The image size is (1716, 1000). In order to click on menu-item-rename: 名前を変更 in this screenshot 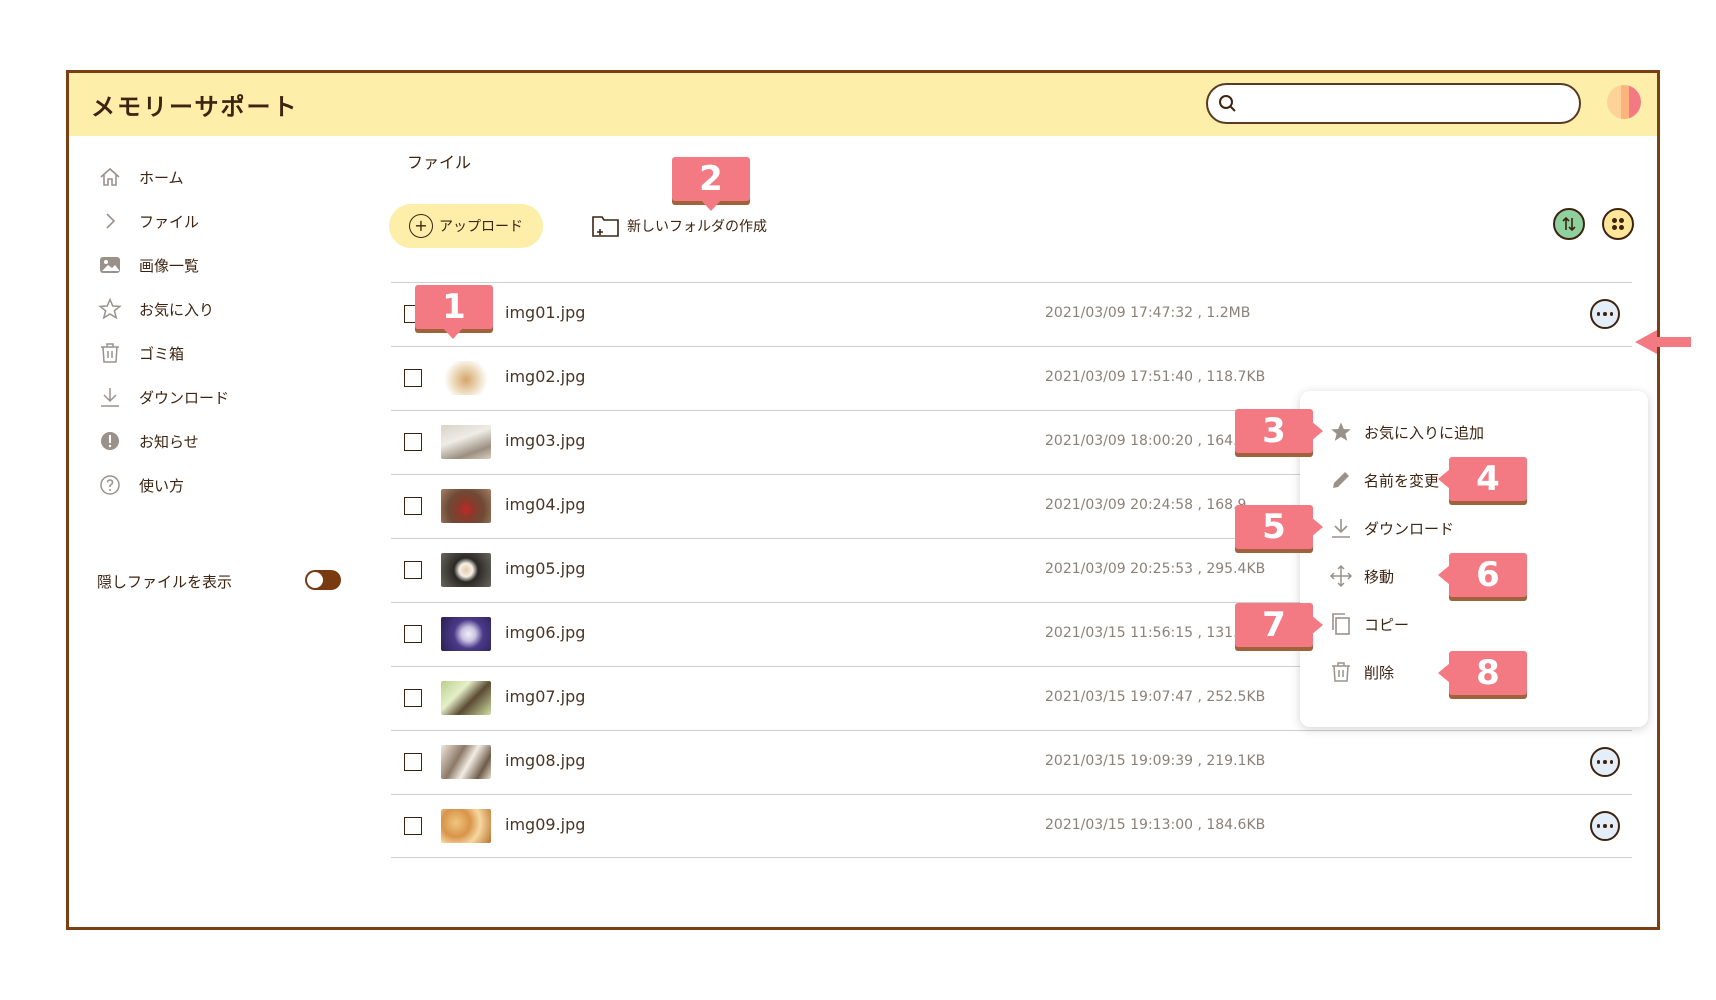, I will do `click(1383, 480)`.